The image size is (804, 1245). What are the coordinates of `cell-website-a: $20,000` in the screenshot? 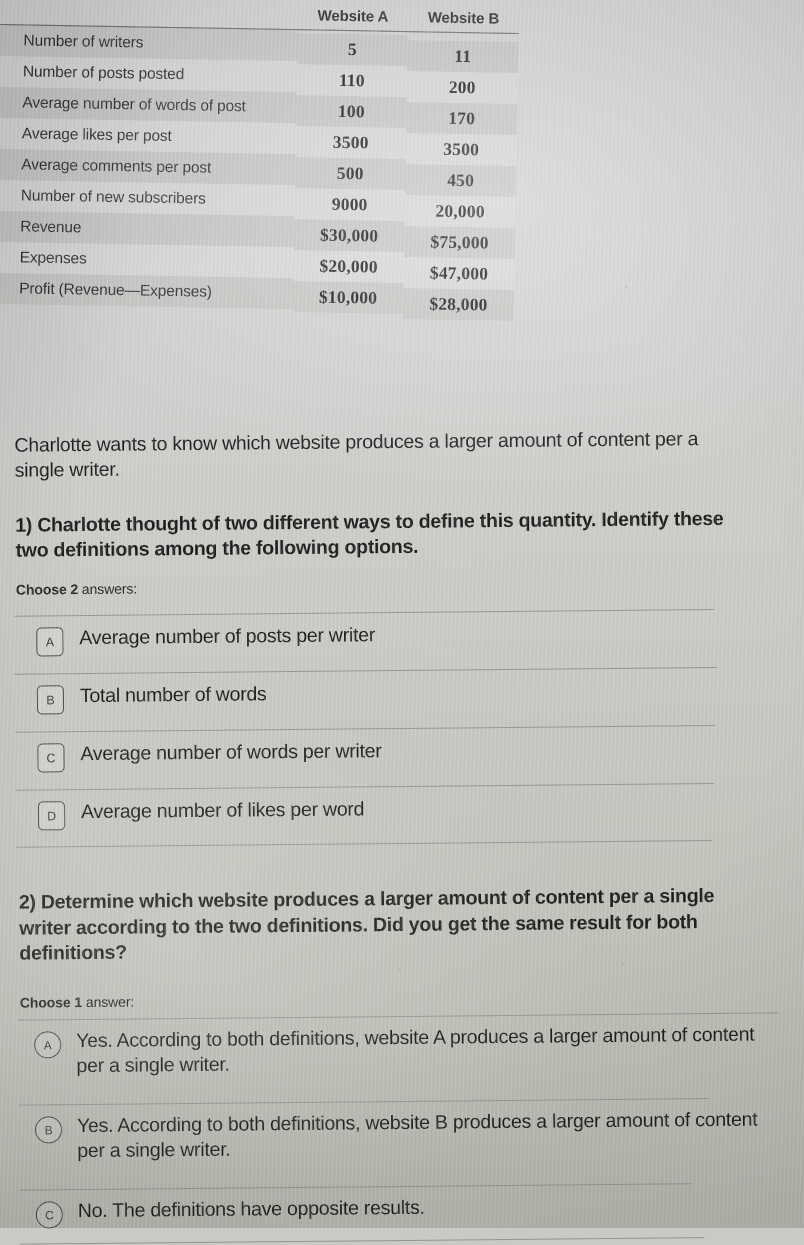 It's located at (348, 267).